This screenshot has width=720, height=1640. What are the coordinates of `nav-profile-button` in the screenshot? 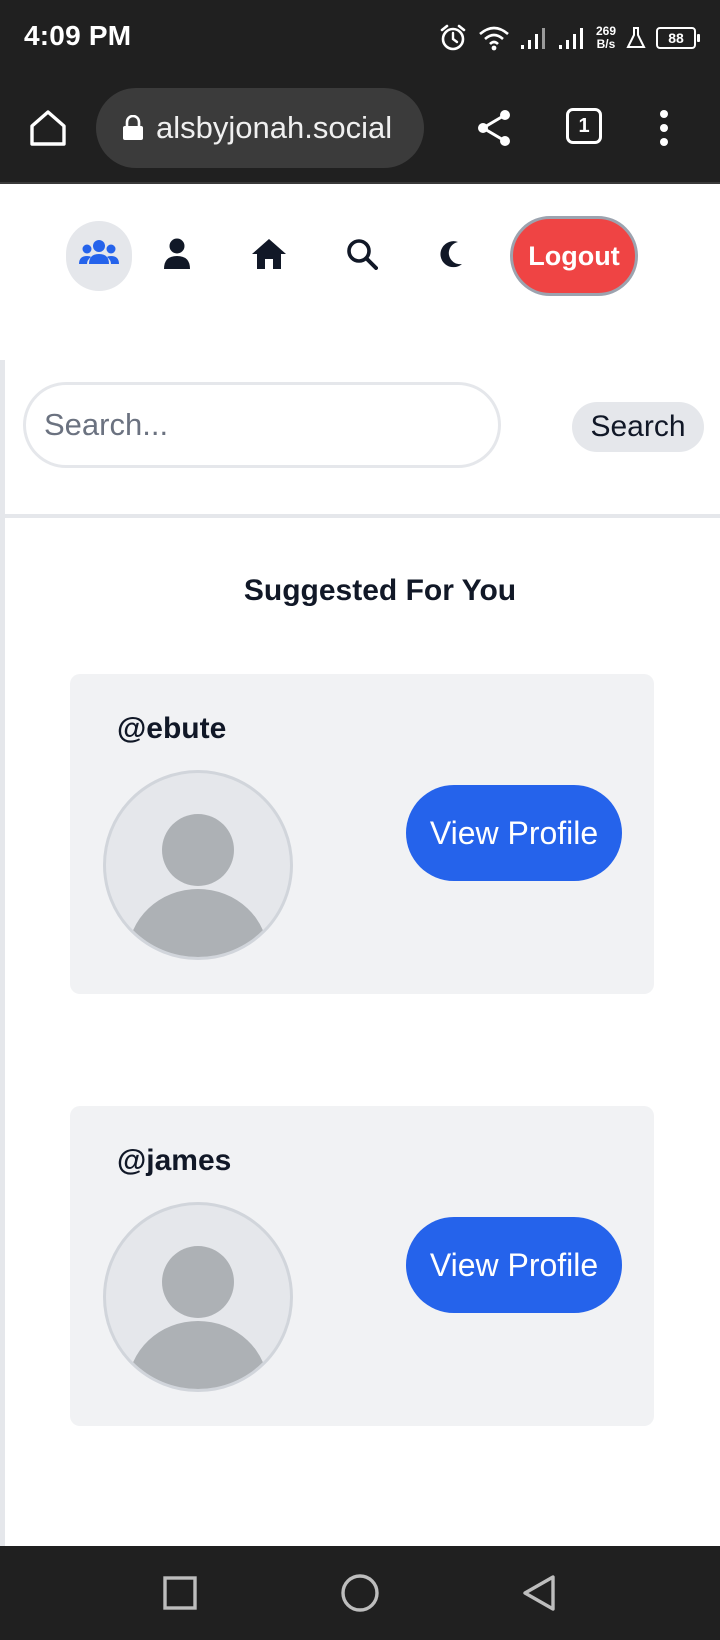 It's located at (177, 256).